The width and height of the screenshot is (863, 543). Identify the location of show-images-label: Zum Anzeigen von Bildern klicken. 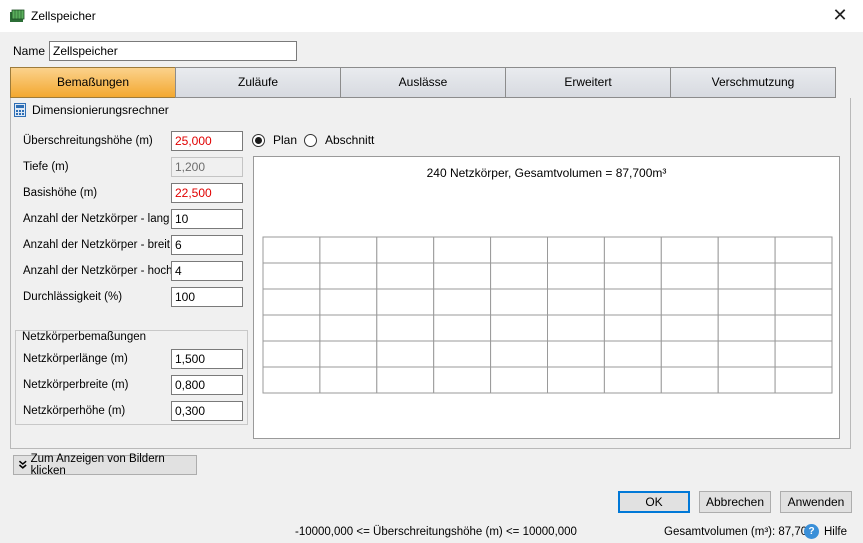
(97, 465).